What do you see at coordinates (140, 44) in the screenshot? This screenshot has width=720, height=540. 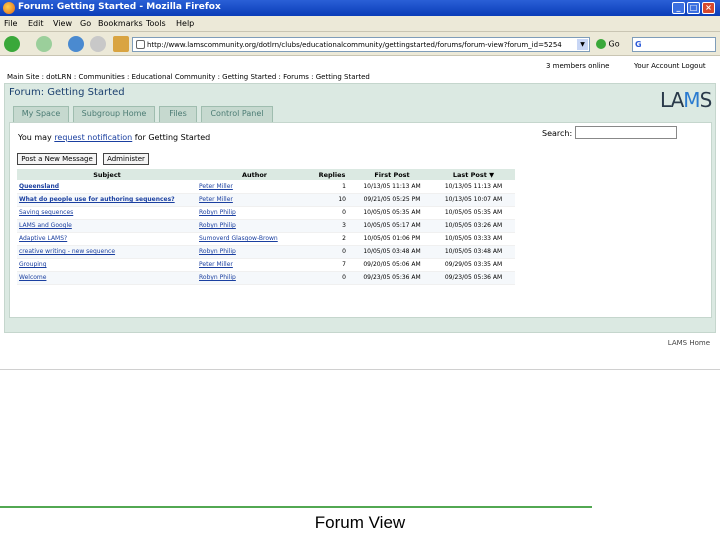 I see `page-favicon` at bounding box center [140, 44].